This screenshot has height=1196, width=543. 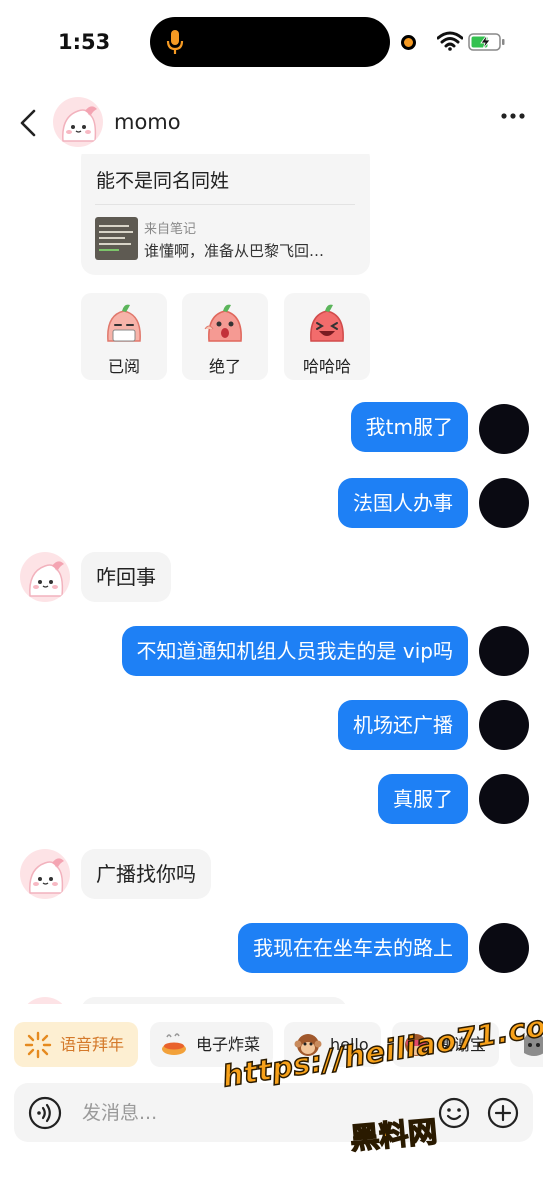 I want to click on chat-header: momo, so click(x=271, y=123).